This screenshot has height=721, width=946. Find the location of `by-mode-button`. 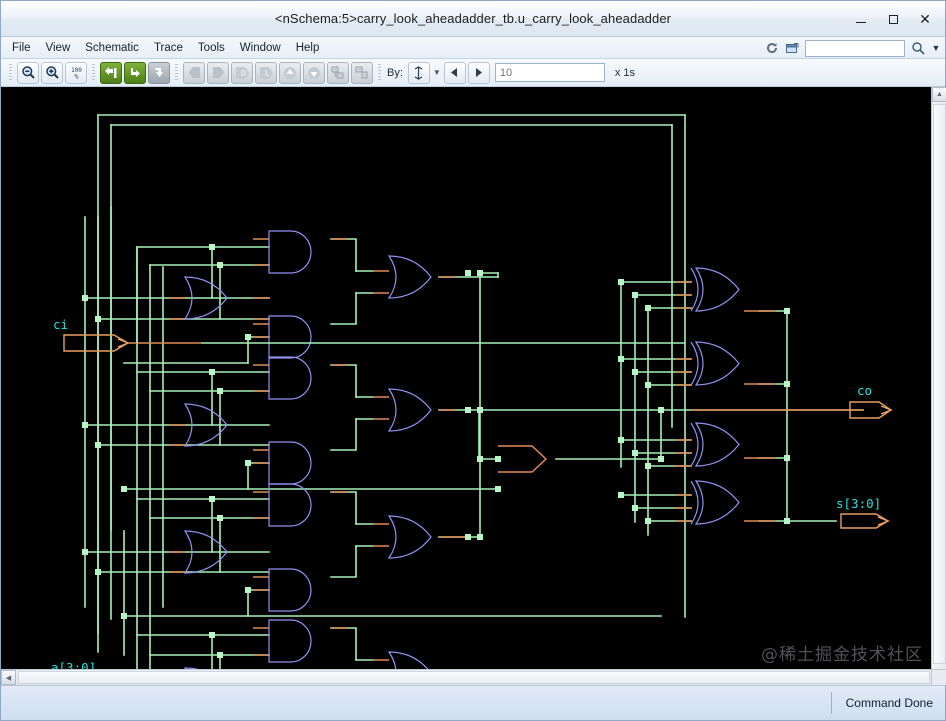

by-mode-button is located at coordinates (418, 72).